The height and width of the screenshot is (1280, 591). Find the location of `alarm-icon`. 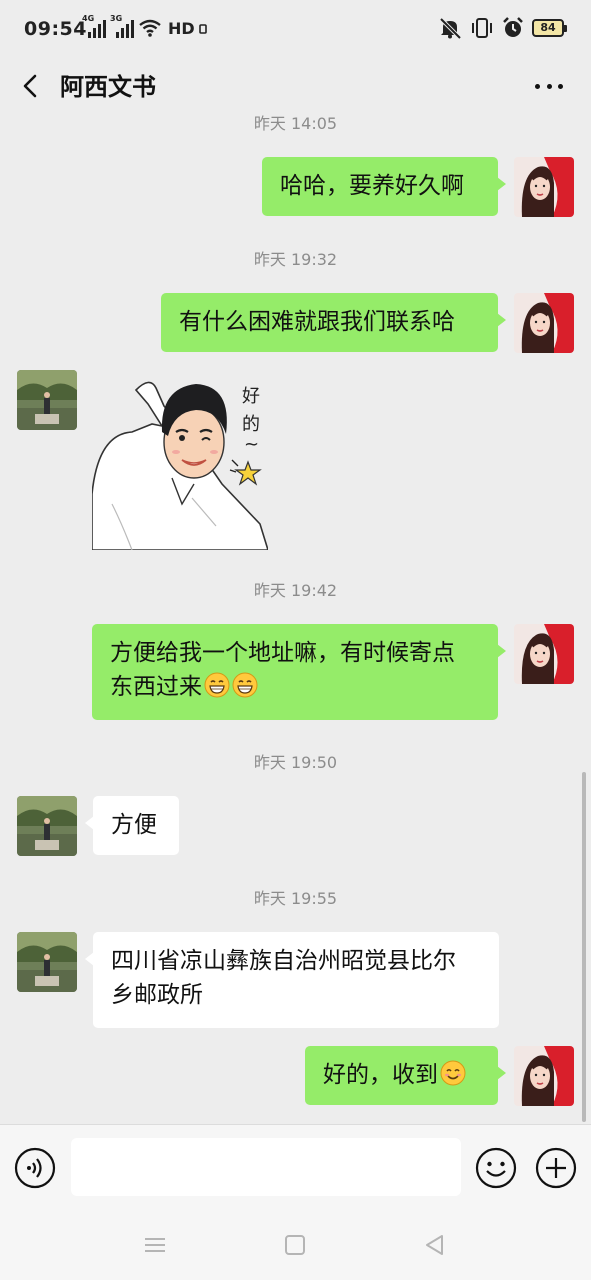

alarm-icon is located at coordinates (513, 27).